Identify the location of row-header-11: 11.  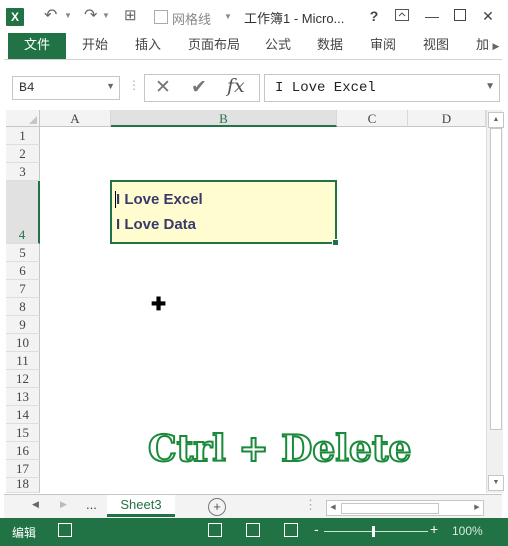
(23, 361).